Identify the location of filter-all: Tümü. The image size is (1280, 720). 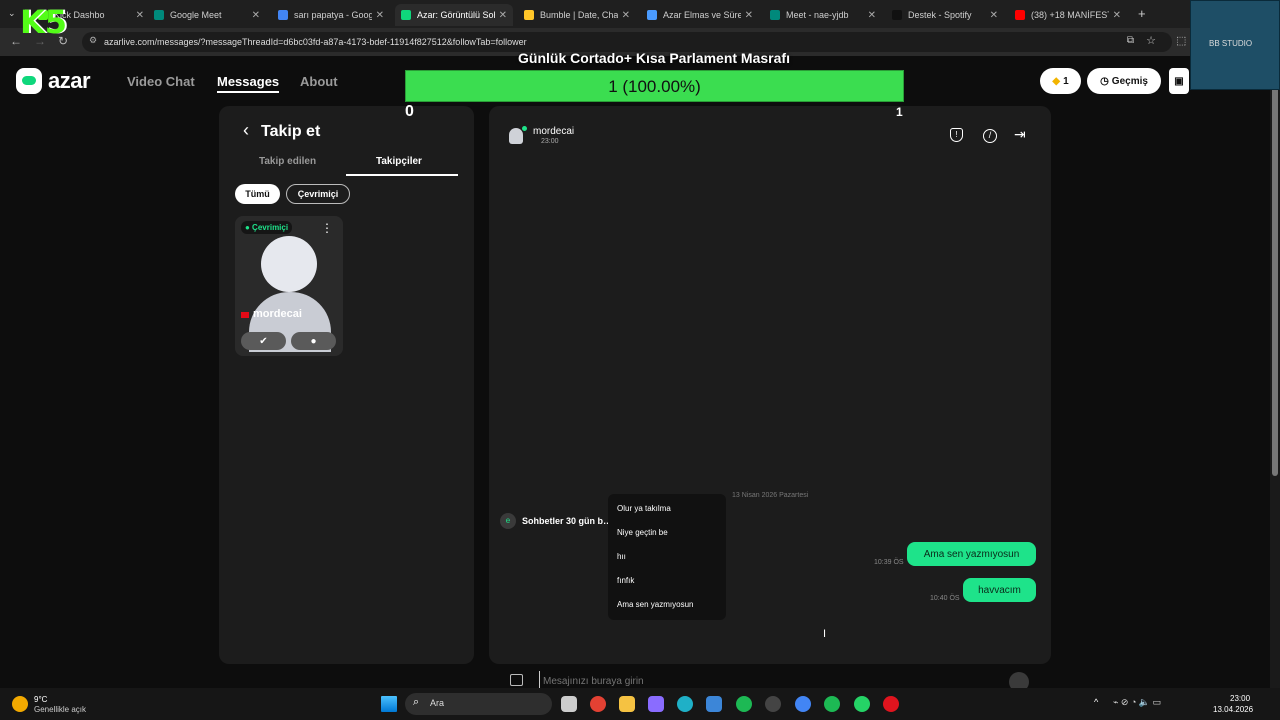
(257, 194).